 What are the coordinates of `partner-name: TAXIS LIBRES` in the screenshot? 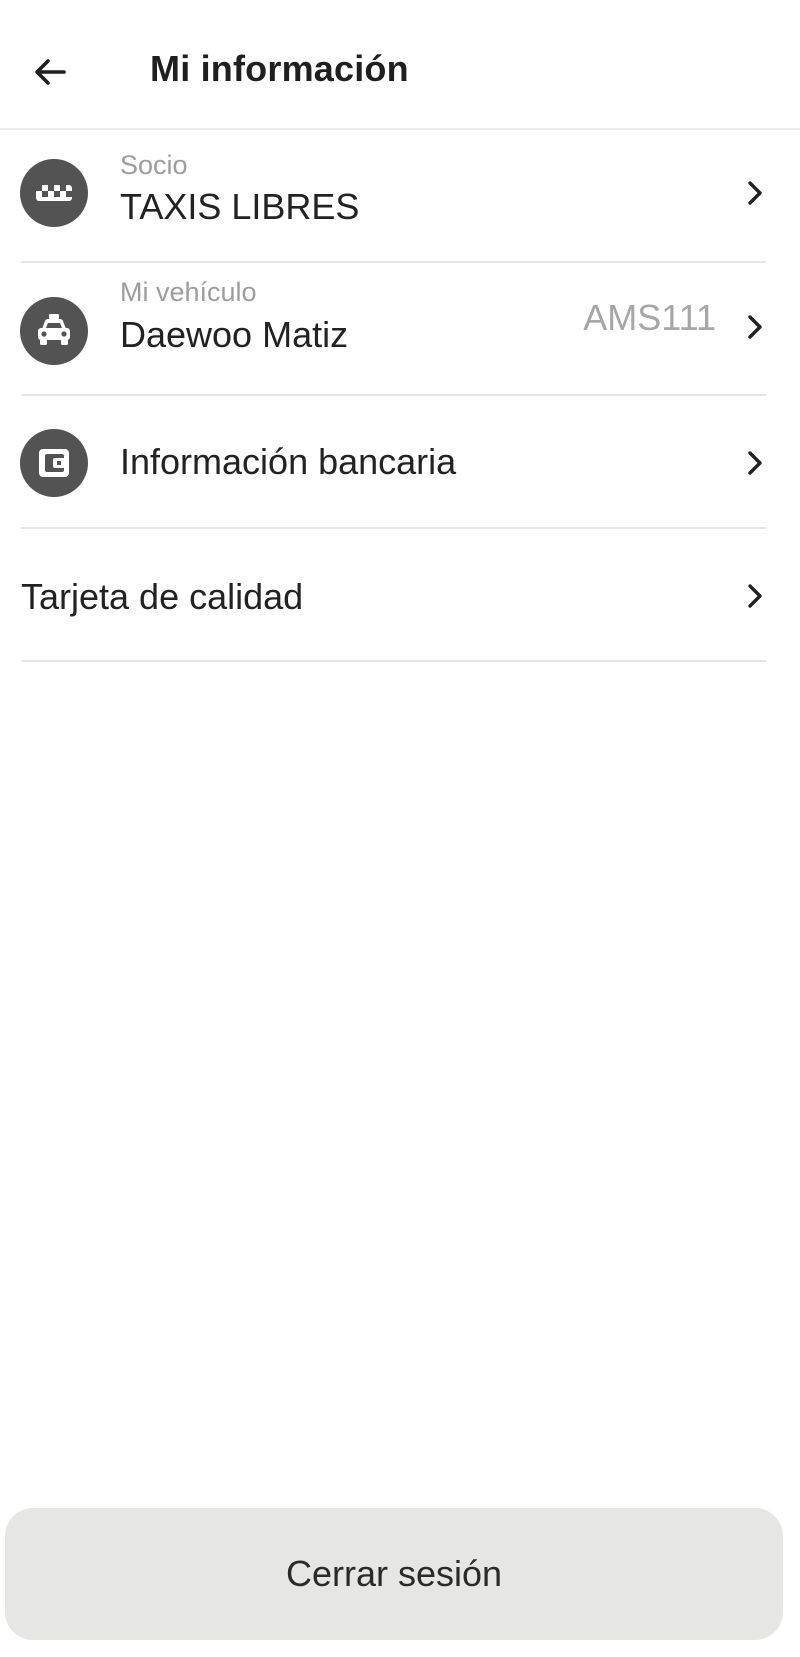 It's located at (240, 206).